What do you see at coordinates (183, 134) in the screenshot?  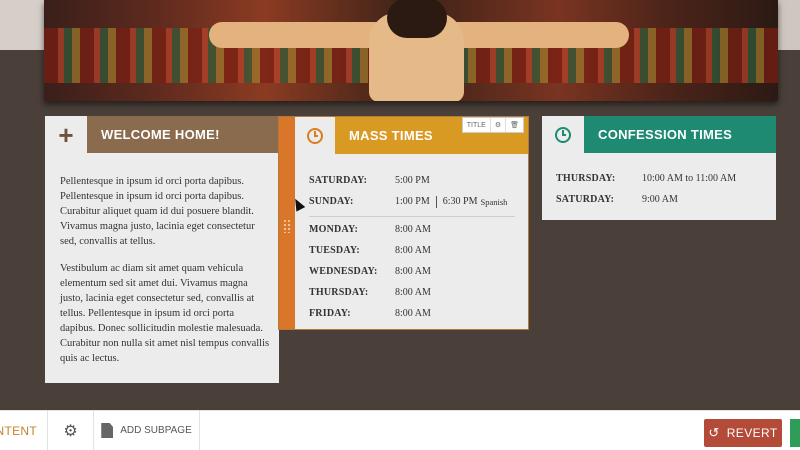 I see `welcome-title: WELCOME HOME!` at bounding box center [183, 134].